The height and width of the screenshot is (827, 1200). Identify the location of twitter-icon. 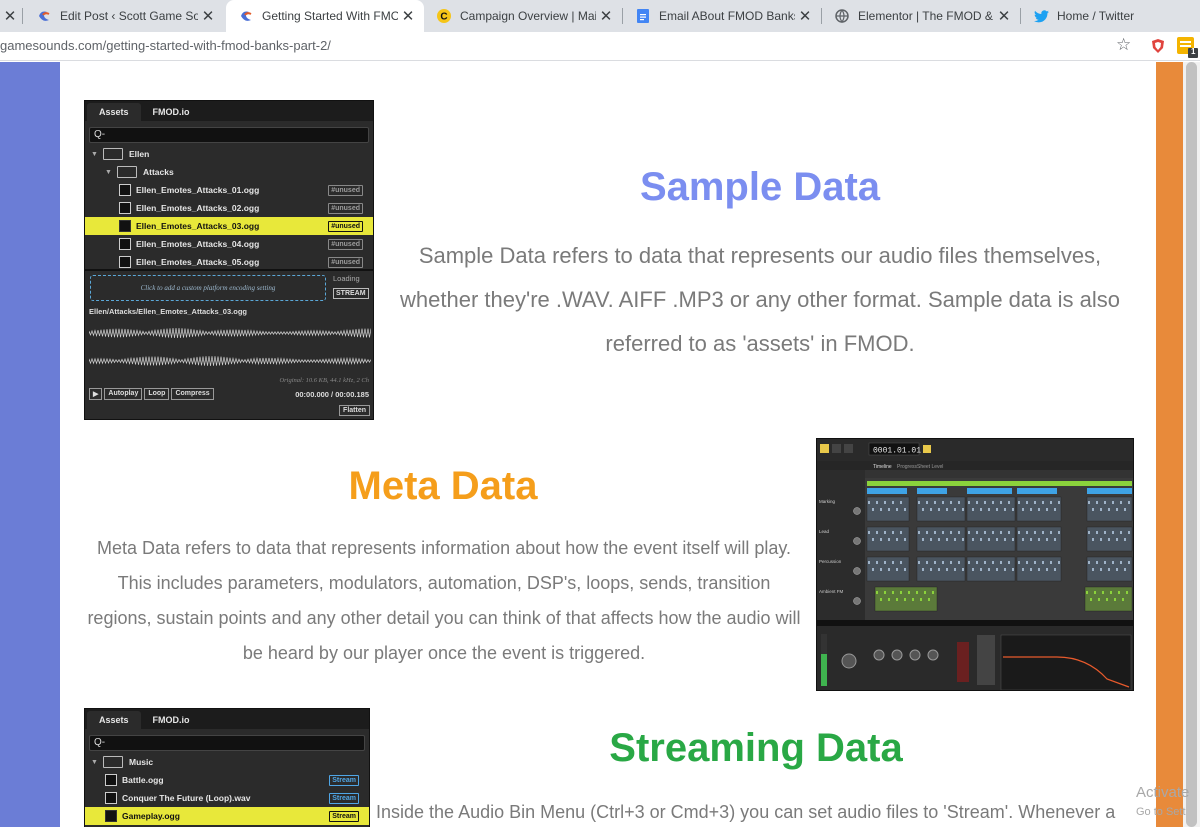
(1041, 16).